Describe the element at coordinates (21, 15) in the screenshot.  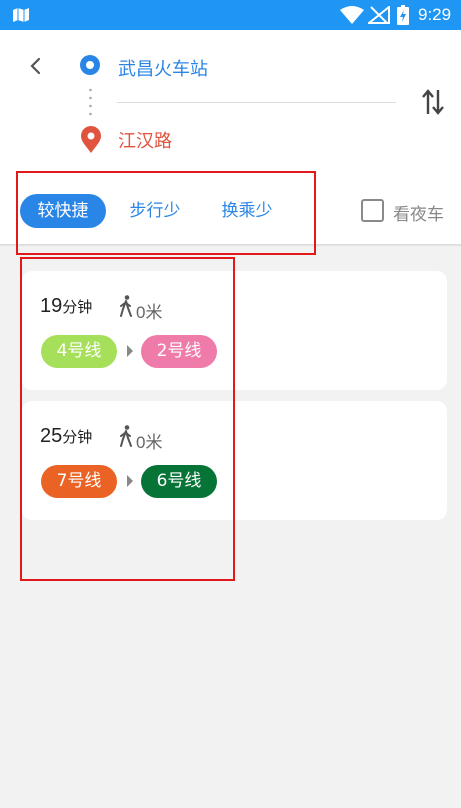
I see `map-icon` at that location.